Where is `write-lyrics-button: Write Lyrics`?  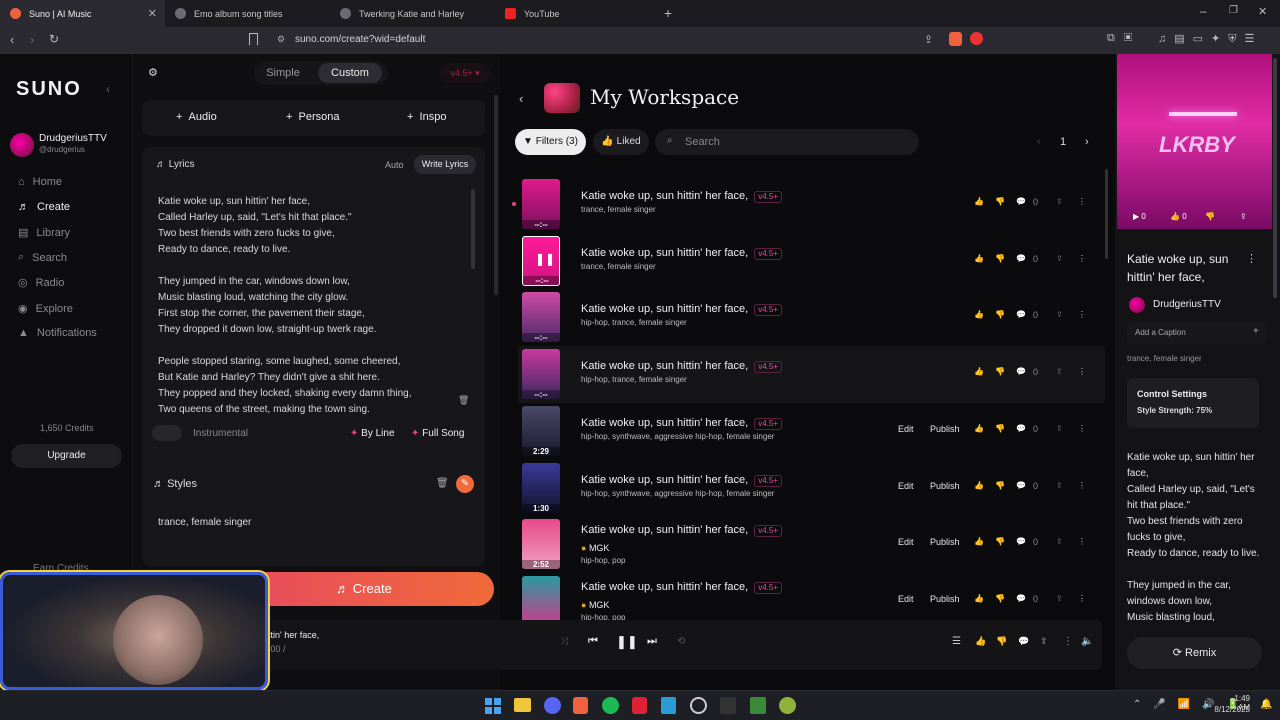
write-lyrics-button: Write Lyrics is located at coordinates (445, 164).